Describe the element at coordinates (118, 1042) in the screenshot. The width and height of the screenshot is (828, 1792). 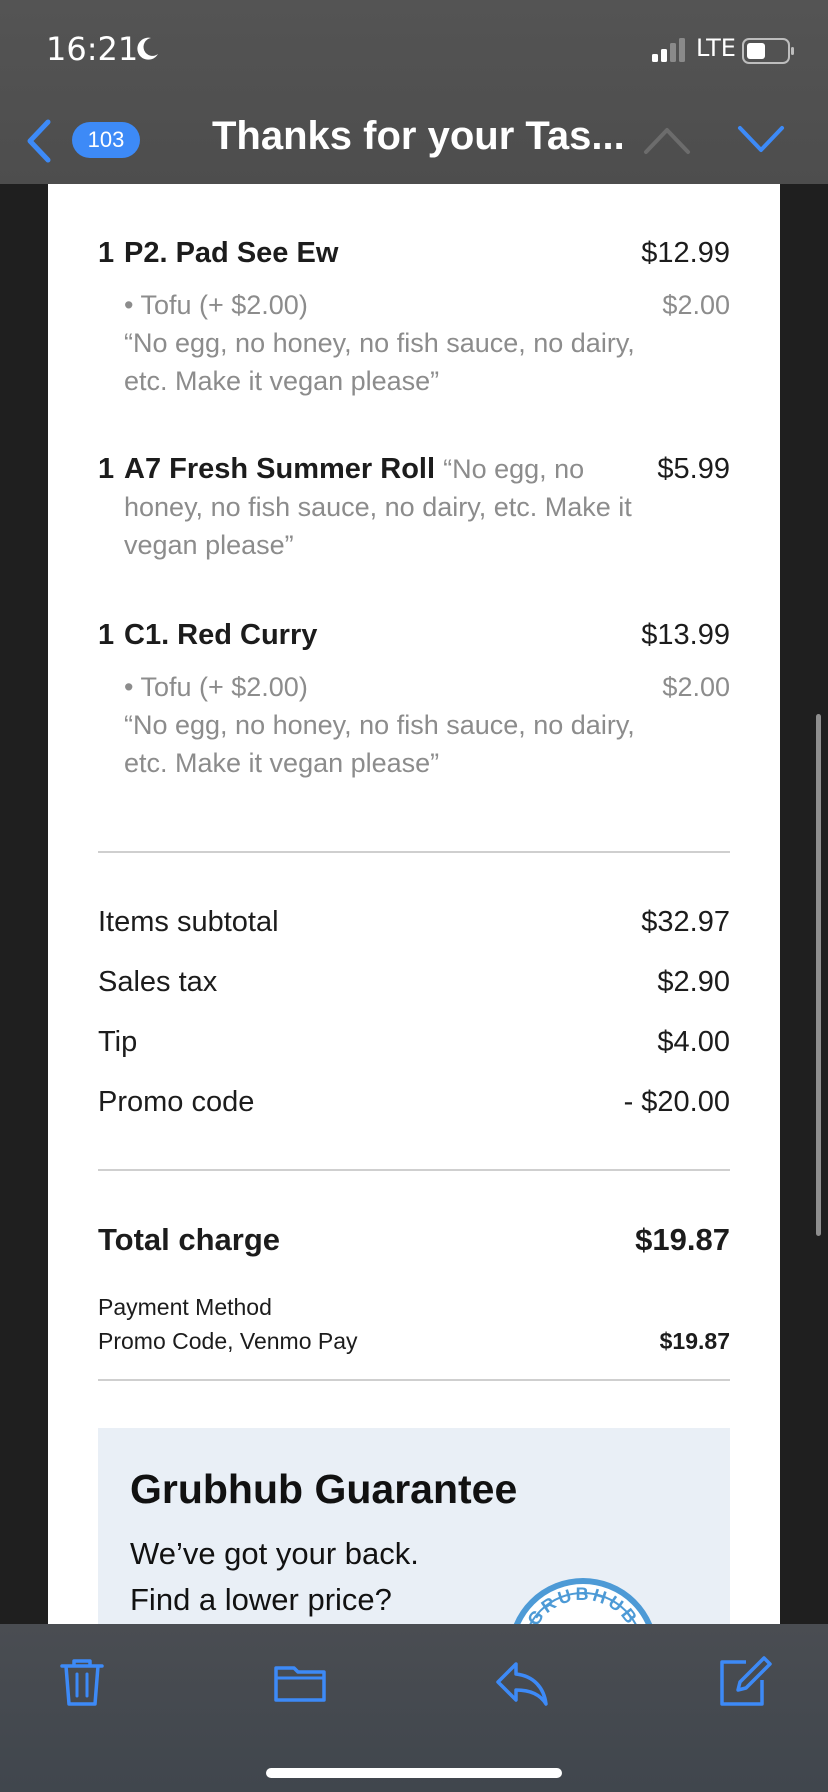
I see `summary-label: Tip` at that location.